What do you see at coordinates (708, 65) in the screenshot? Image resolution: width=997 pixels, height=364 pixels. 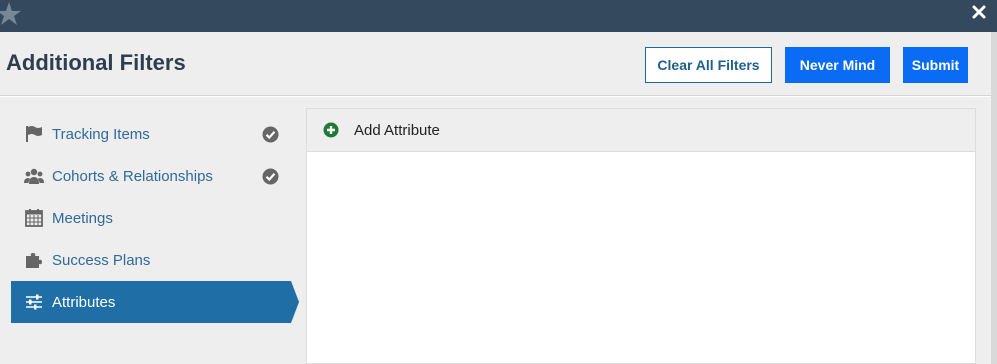 I see `clear-all-filters-button: Clear All Filters` at bounding box center [708, 65].